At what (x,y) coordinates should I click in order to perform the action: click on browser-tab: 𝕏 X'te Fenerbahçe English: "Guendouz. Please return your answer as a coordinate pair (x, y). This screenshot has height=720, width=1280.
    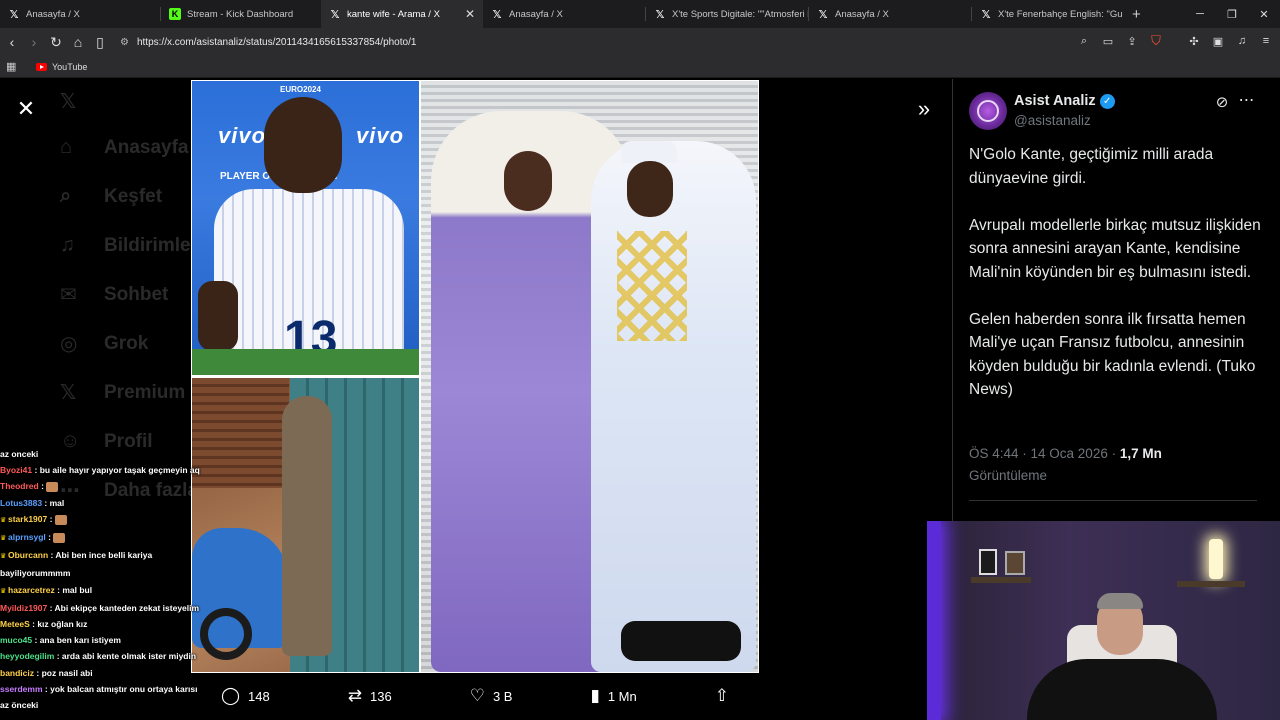
    Looking at the image, I should click on (1047, 14).